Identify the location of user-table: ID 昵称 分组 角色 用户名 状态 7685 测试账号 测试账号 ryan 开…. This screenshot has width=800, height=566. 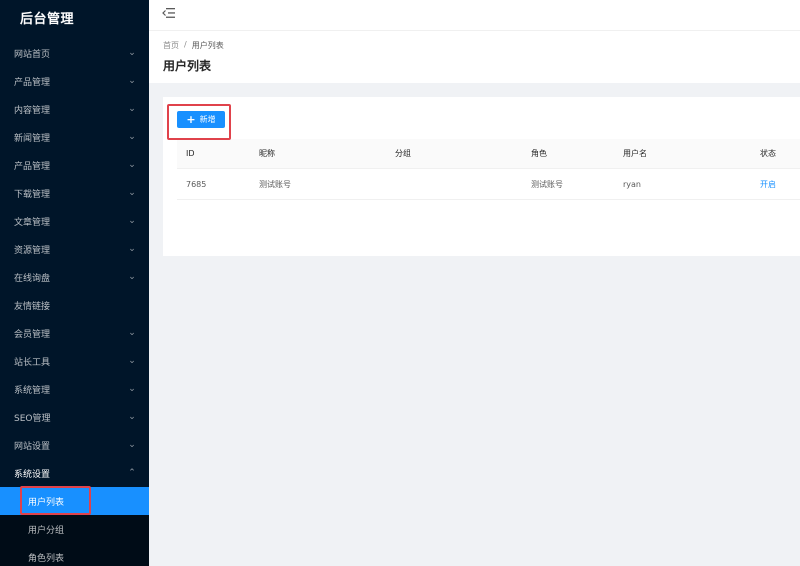
(488, 169).